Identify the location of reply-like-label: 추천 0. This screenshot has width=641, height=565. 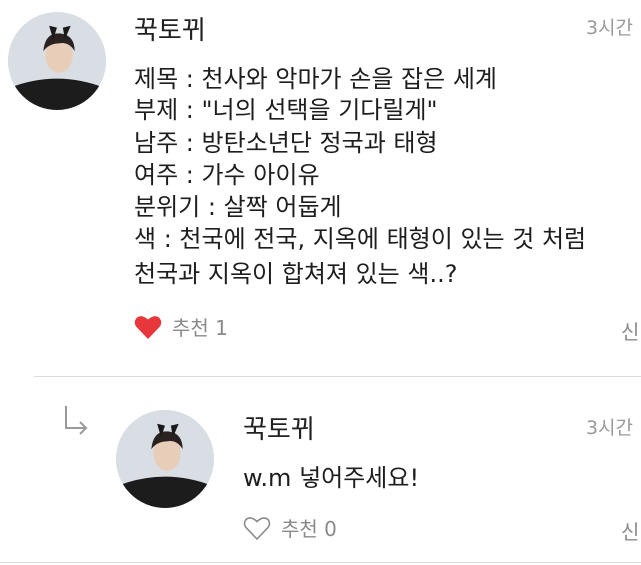
(309, 529).